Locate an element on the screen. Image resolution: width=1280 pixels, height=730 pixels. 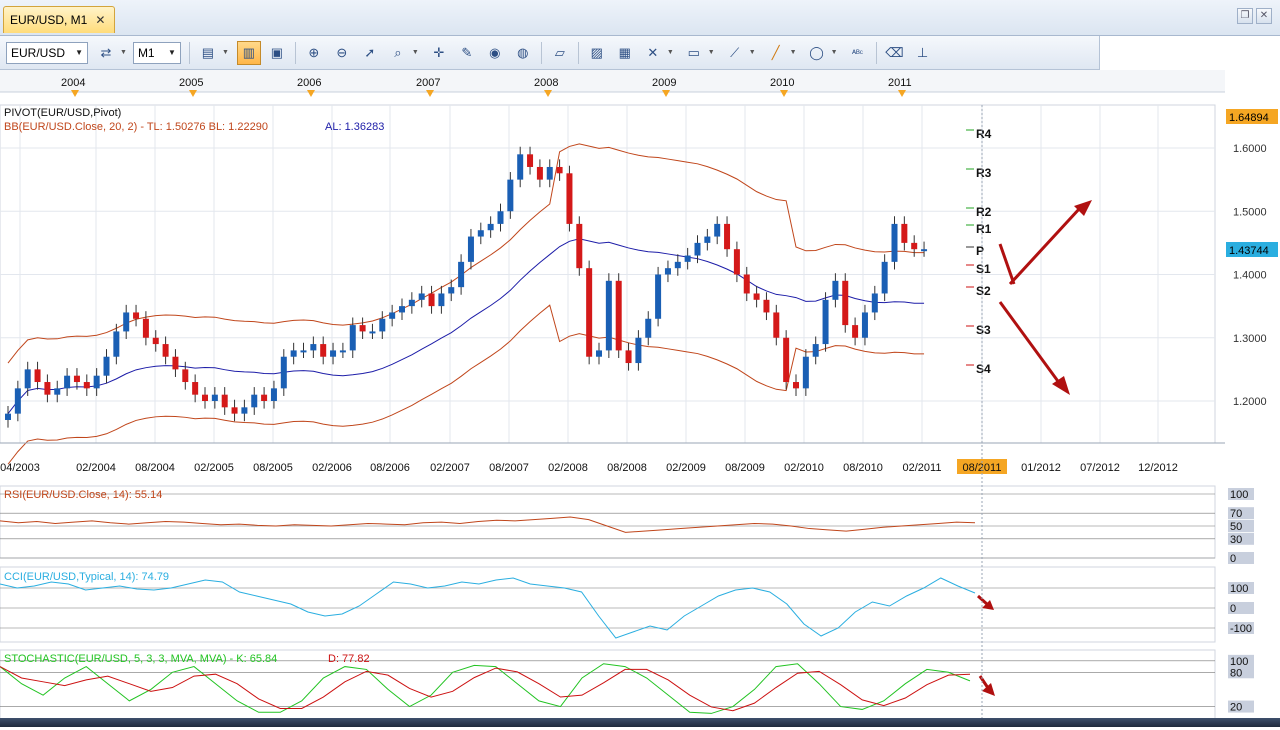
globe-icon: ◍ is located at coordinates (523, 53).